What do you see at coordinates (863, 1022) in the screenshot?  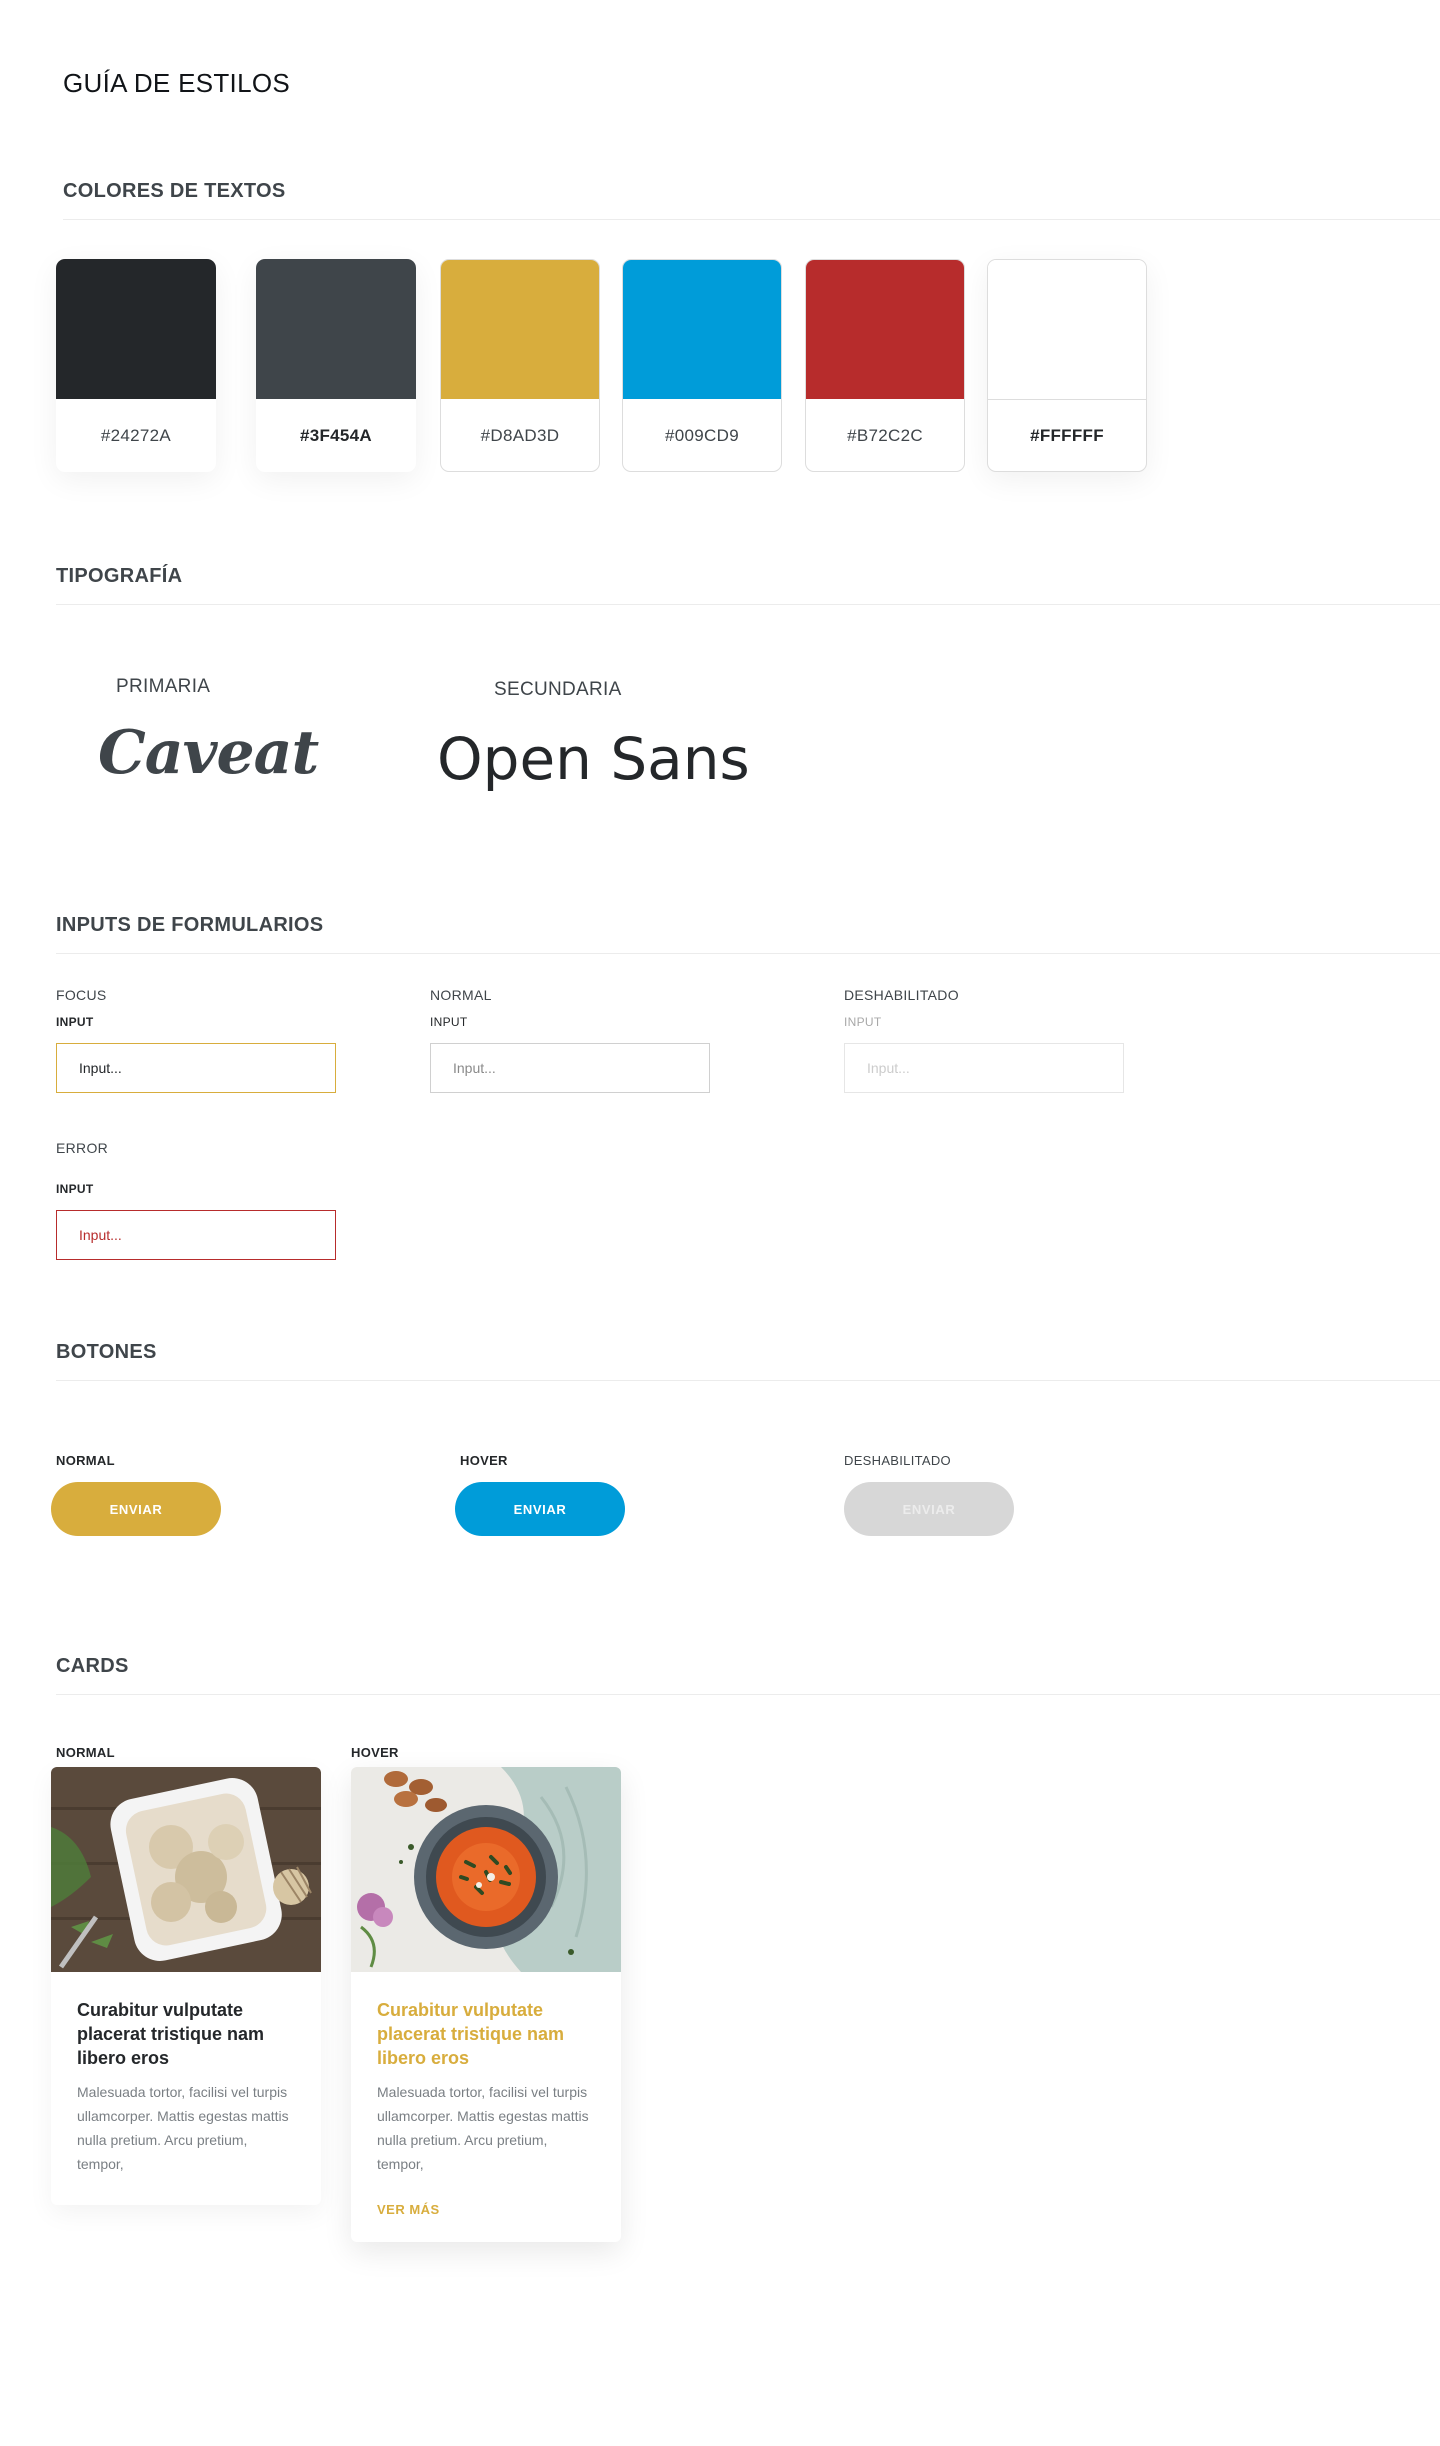 I see `input-disabled-label: INPUT` at bounding box center [863, 1022].